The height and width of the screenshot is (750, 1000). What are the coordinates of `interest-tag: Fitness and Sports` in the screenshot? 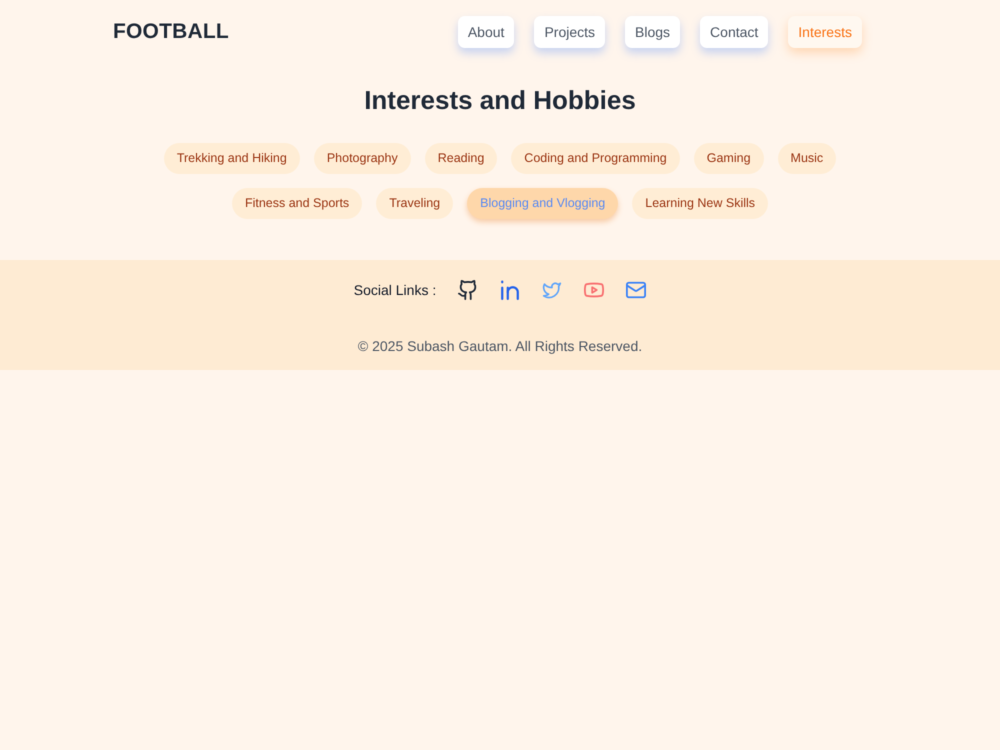 It's located at (297, 203).